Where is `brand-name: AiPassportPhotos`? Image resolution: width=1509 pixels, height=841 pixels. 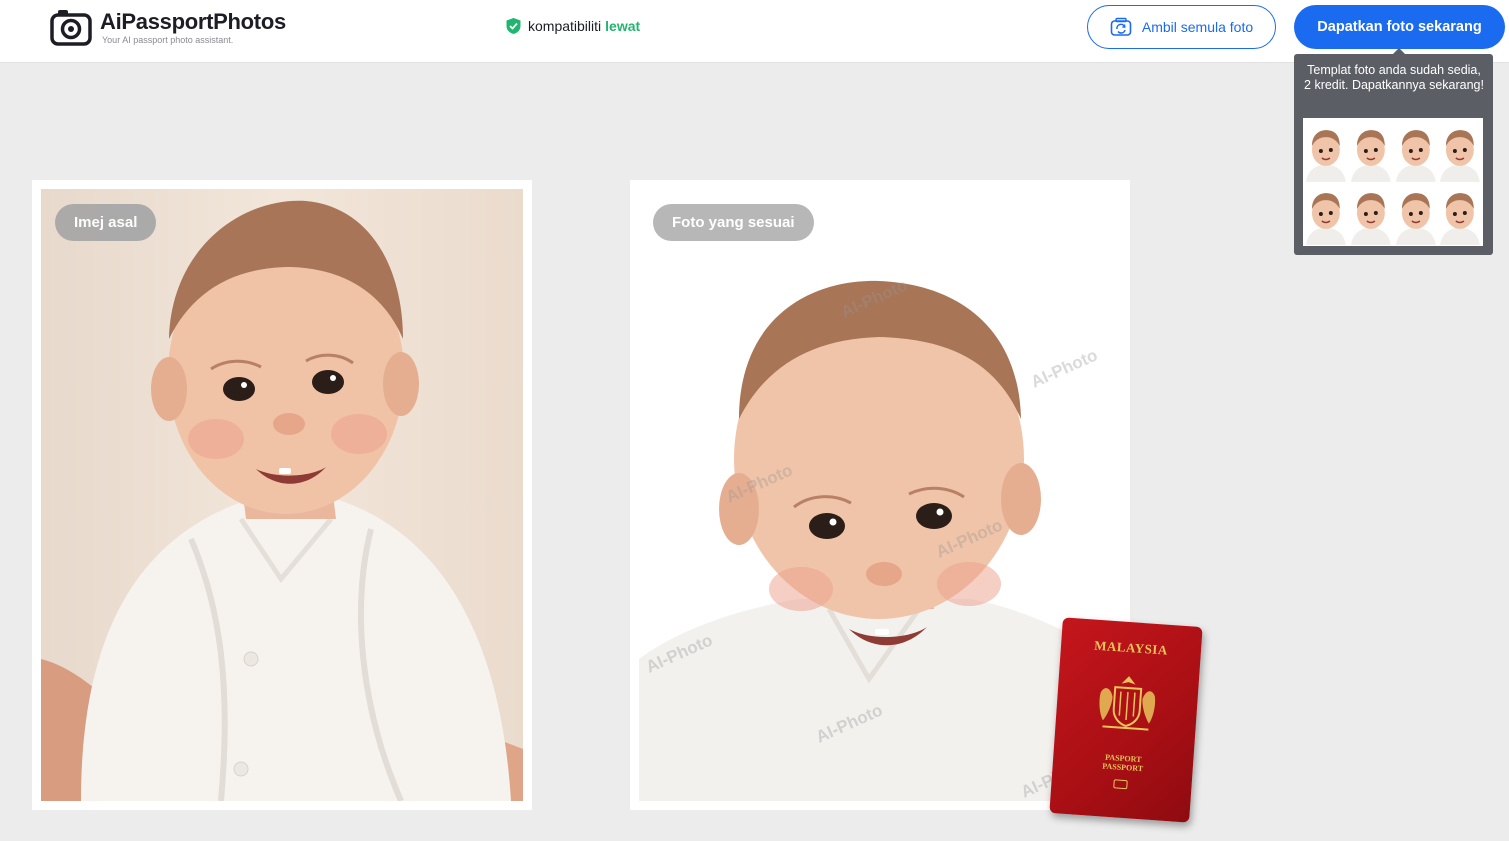
brand-name: AiPassportPhotos is located at coordinates (193, 21).